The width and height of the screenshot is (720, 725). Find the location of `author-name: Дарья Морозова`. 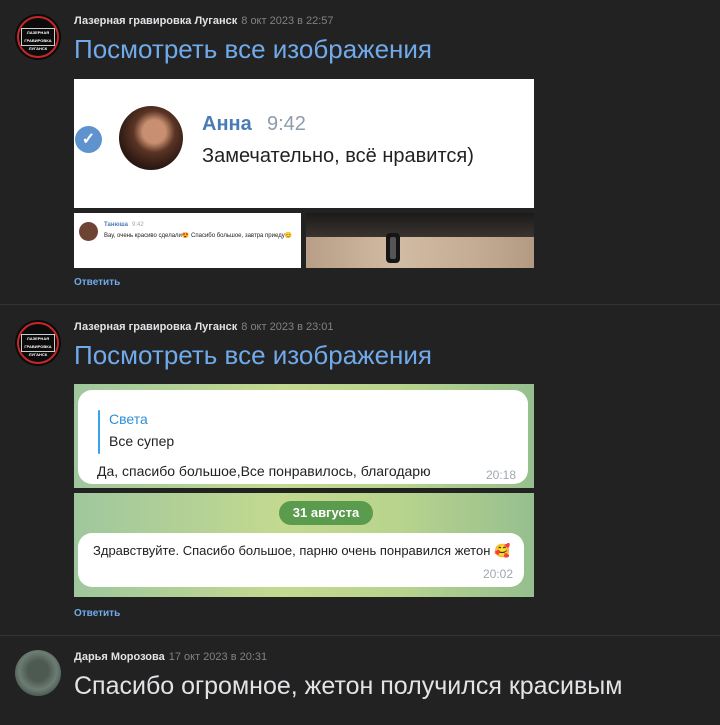

author-name: Дарья Морозова is located at coordinates (119, 657).